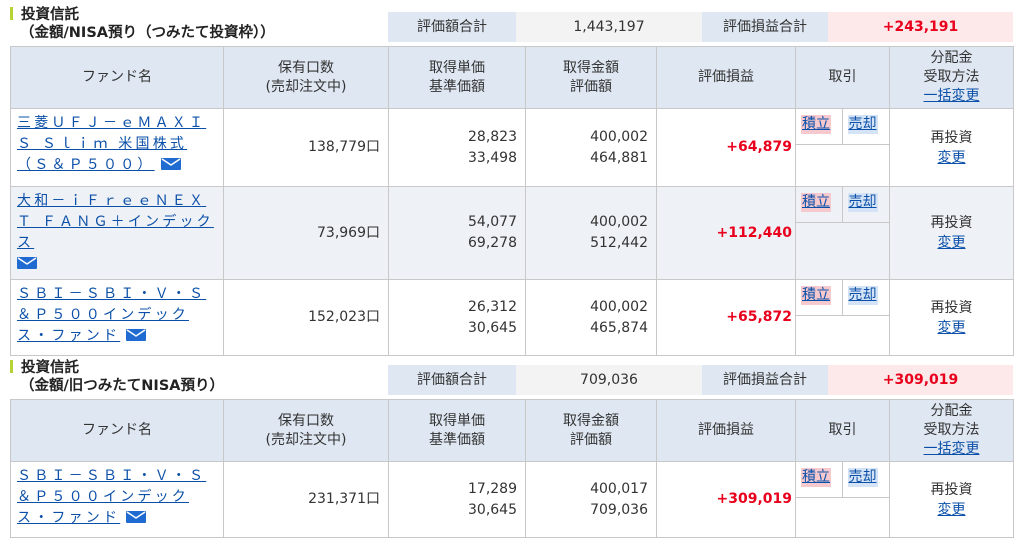 The width and height of the screenshot is (1021, 548). I want to click on summary-bar: 評価額合計 709,036 評価損益合計 +309,019, so click(700, 380).